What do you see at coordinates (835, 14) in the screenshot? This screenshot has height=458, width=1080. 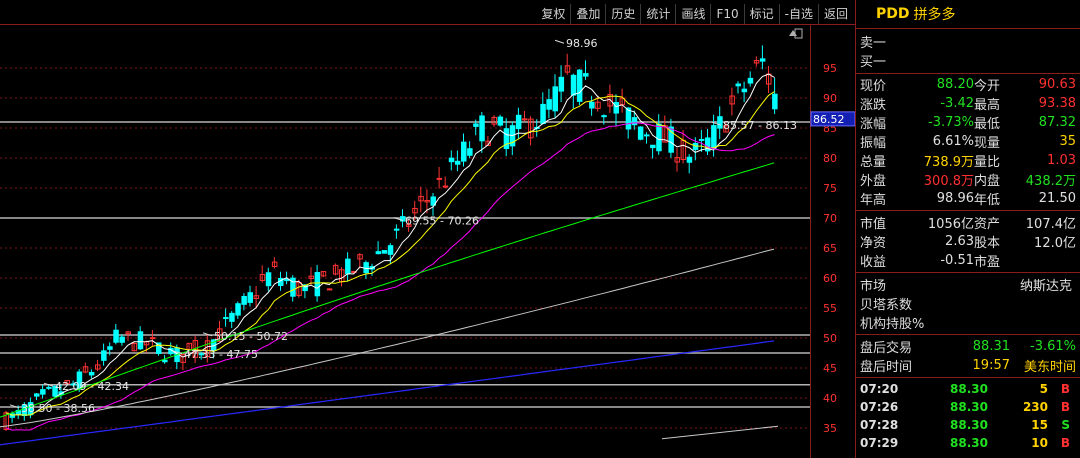 I see `toolbar-btn-8: 返回` at bounding box center [835, 14].